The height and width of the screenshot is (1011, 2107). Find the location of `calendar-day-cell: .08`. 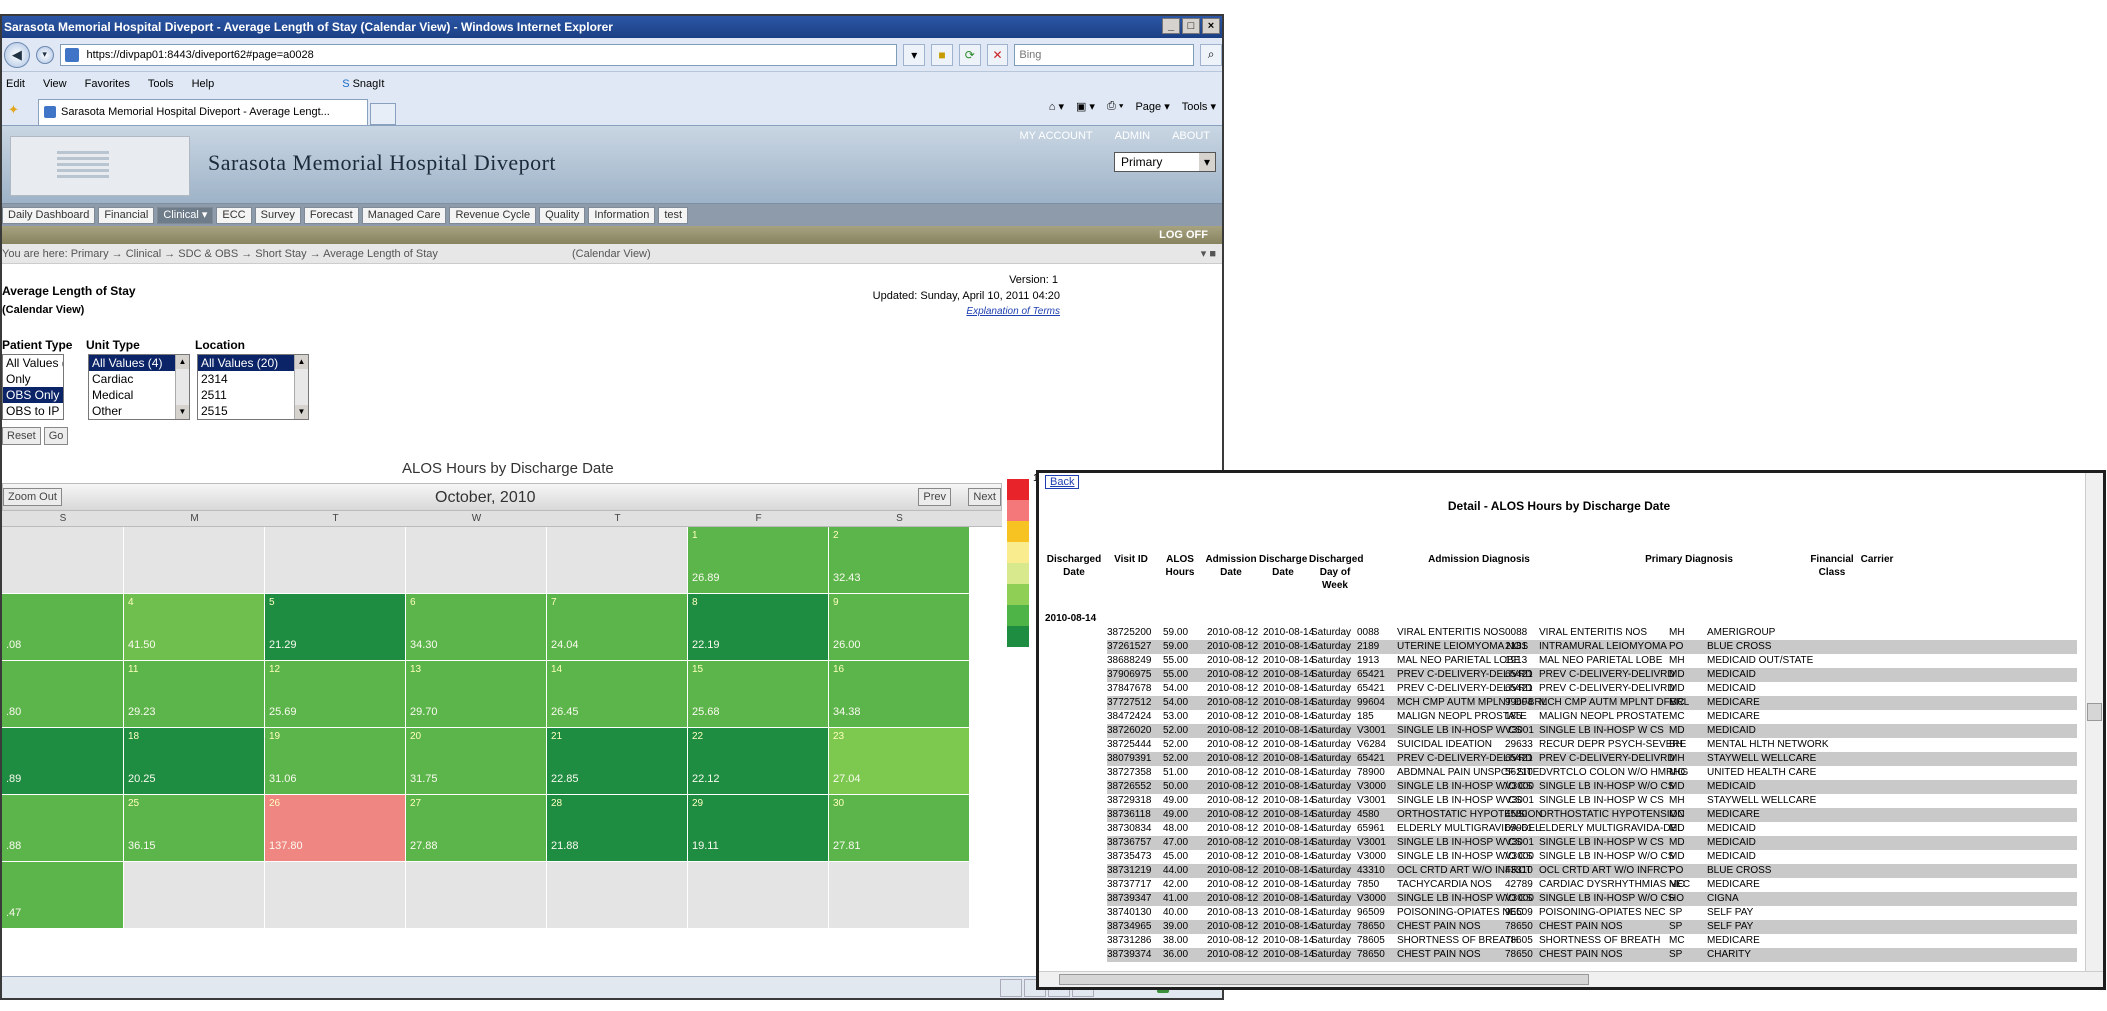

calendar-day-cell: .08 is located at coordinates (63, 627).